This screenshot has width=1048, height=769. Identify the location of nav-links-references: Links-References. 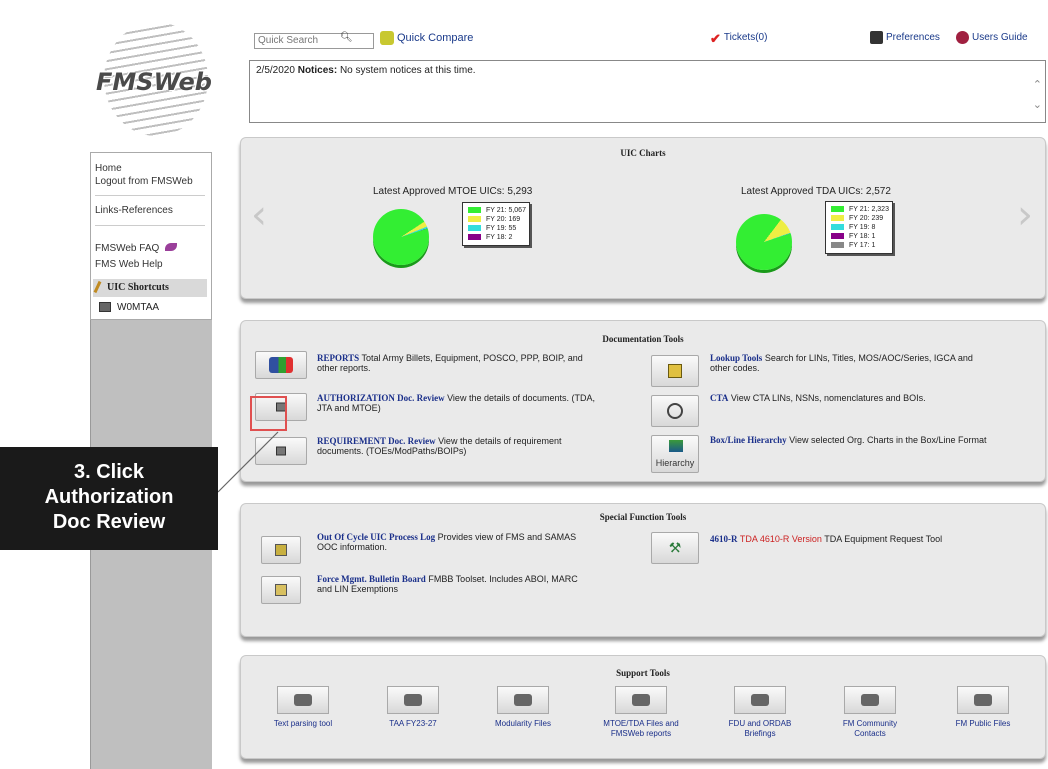
(134, 210).